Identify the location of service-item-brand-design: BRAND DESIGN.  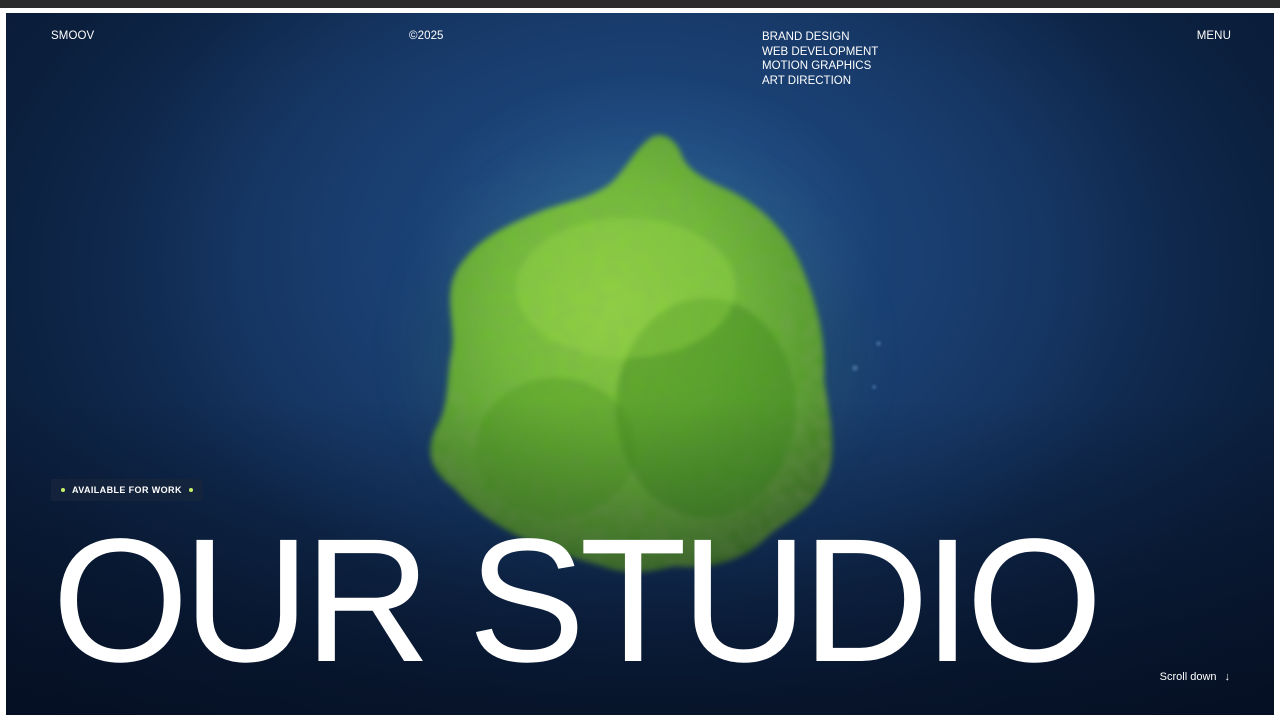
(806, 37).